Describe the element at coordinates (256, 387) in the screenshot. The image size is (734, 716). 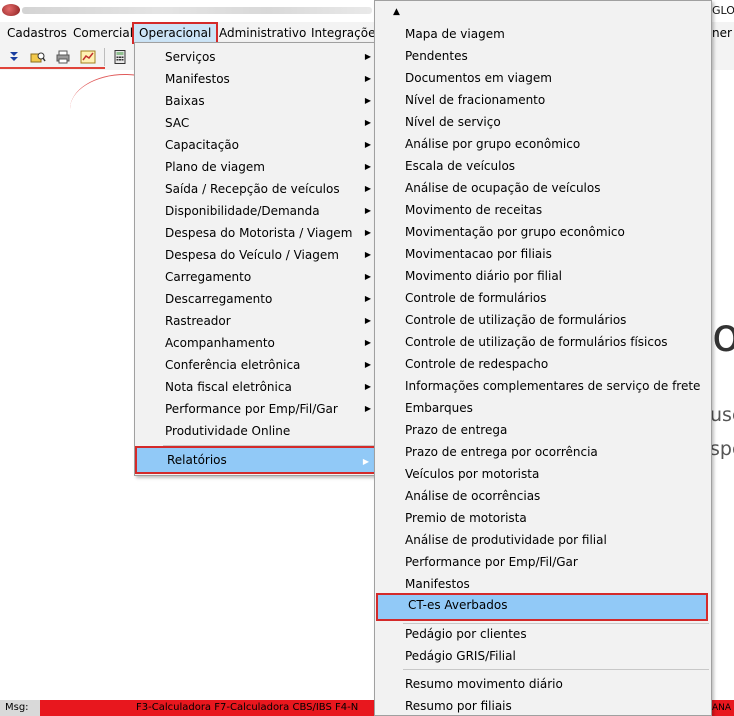
I see `menu-item-nota-fiscal-eletronica: Nota fiscal eletrônica ▶` at that location.